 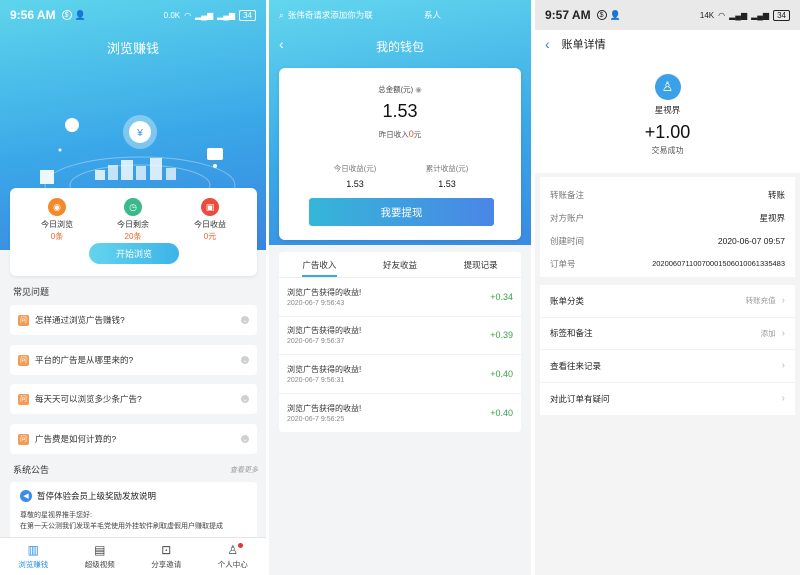 I want to click on faq-item: 问 怎样通过浏览广告赚钱? ⌄, so click(x=133, y=320).